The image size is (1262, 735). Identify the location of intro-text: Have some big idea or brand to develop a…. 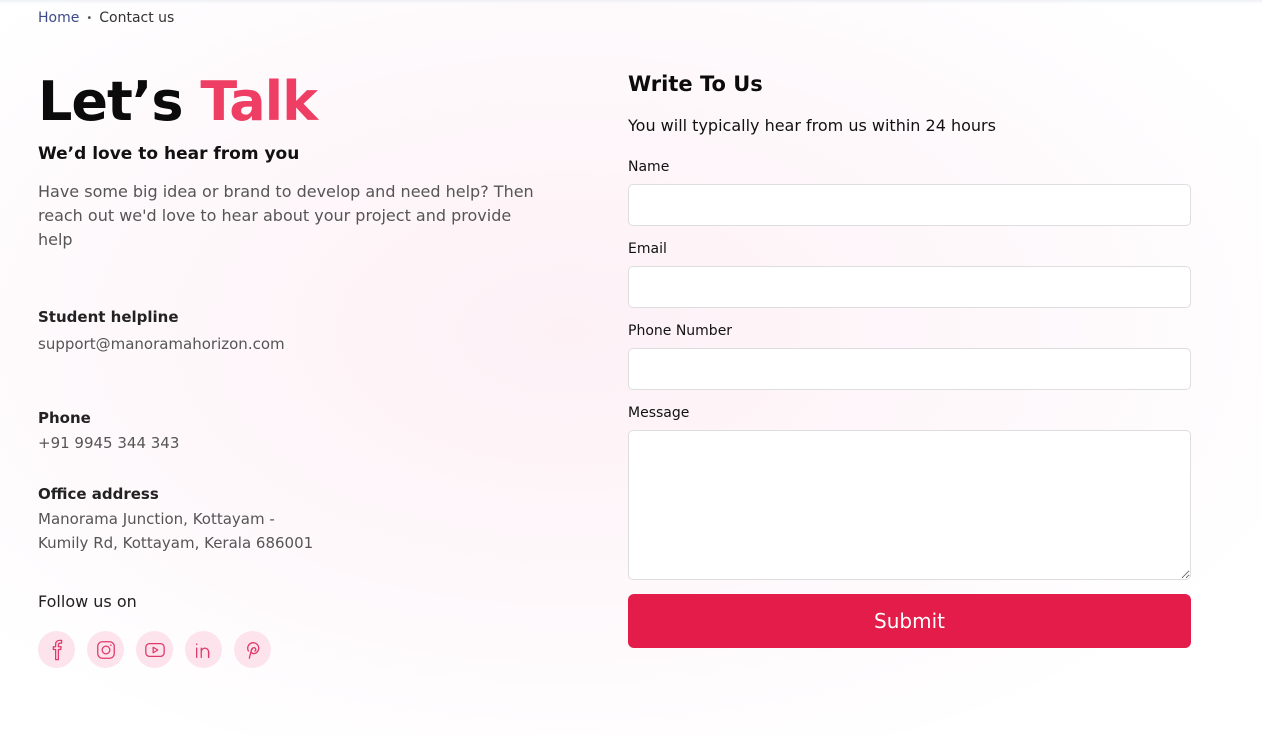
(286, 215).